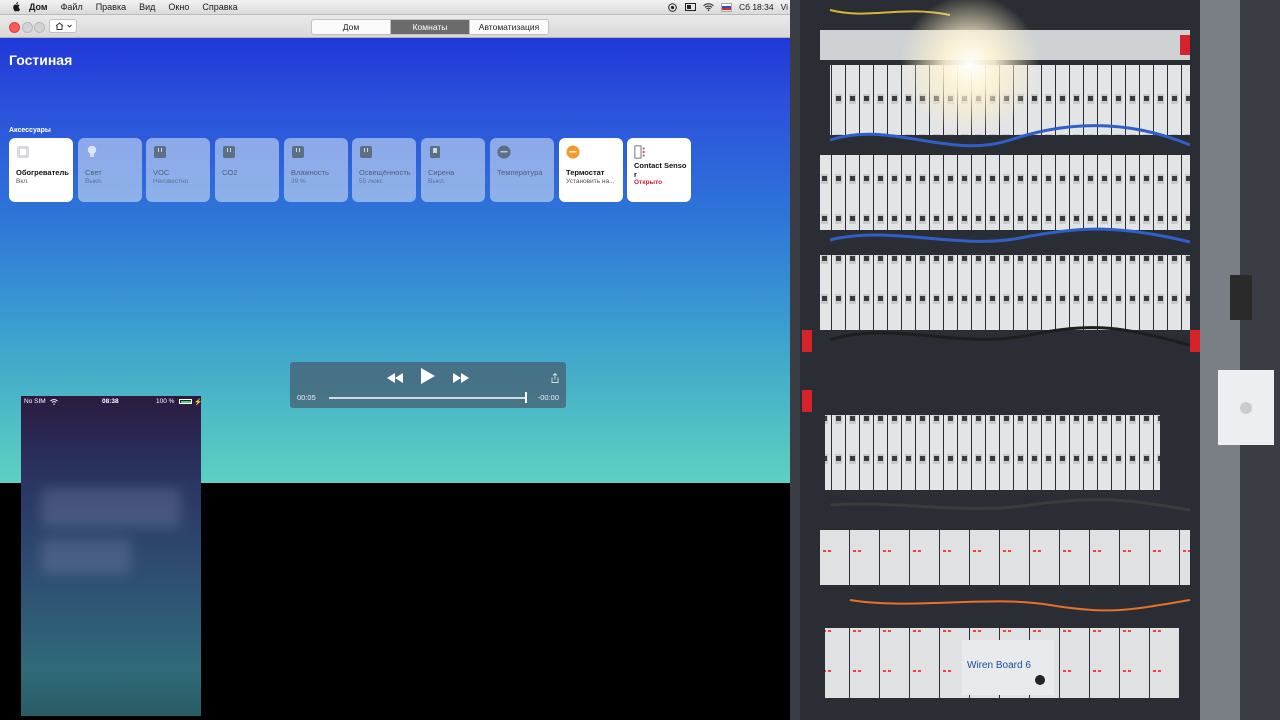 Image resolution: width=1280 pixels, height=720 pixels. What do you see at coordinates (59, 26) in the screenshot?
I see `house-icon` at bounding box center [59, 26].